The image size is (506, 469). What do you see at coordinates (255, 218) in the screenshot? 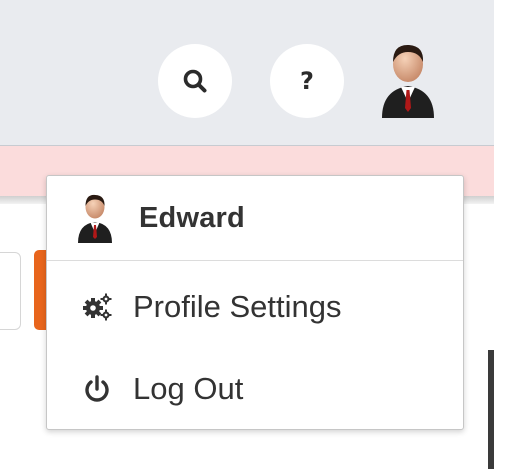
I see `menu-user-header: Edward` at bounding box center [255, 218].